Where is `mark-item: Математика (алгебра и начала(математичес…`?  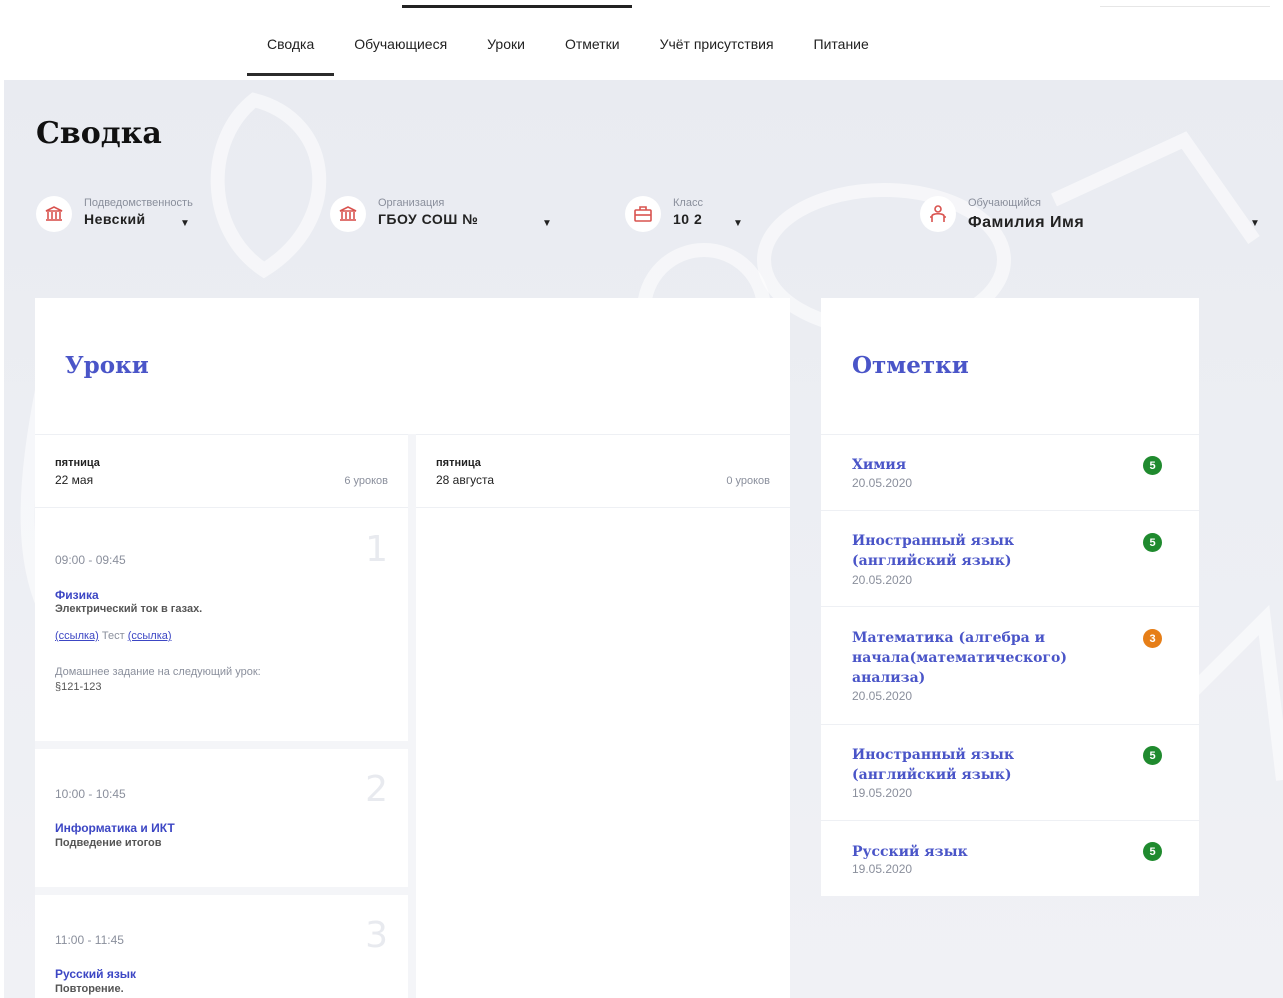
mark-item: Математика (алгебра и начала(математичес… is located at coordinates (1010, 665).